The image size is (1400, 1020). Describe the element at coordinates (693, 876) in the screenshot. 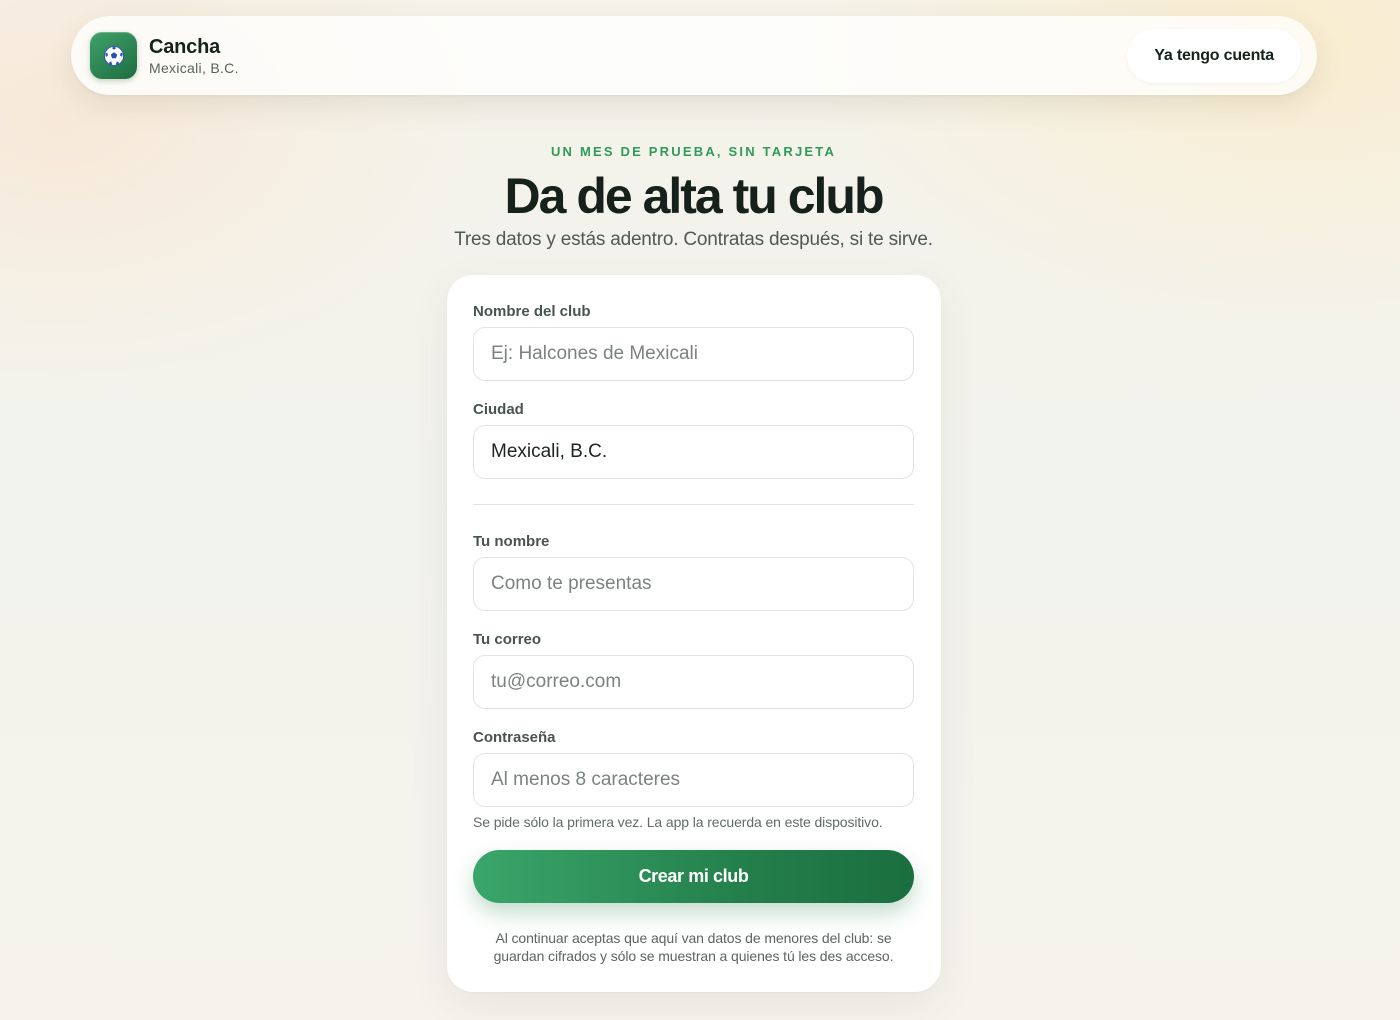

I see `create-club-button: Crear mi club` at that location.